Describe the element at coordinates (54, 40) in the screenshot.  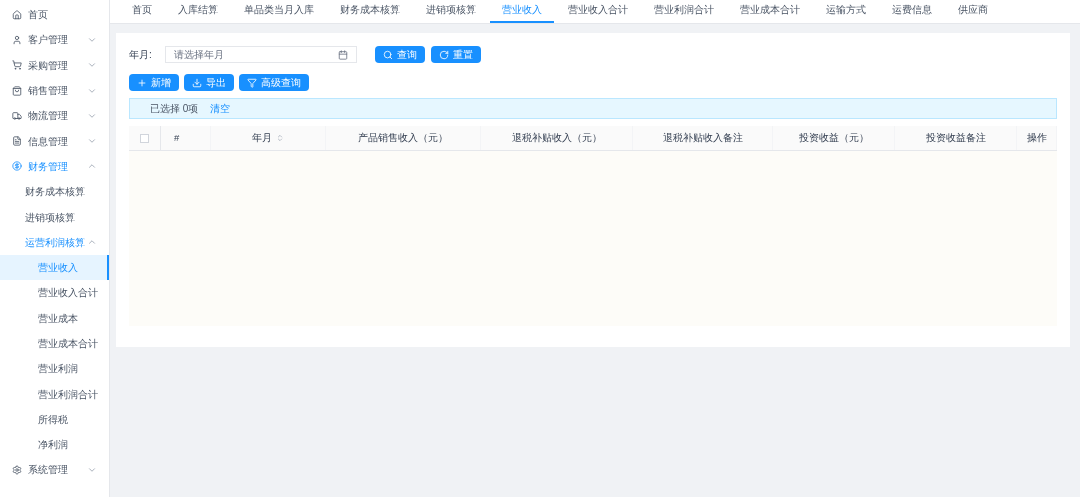
I see `menu-item: 客户管理` at that location.